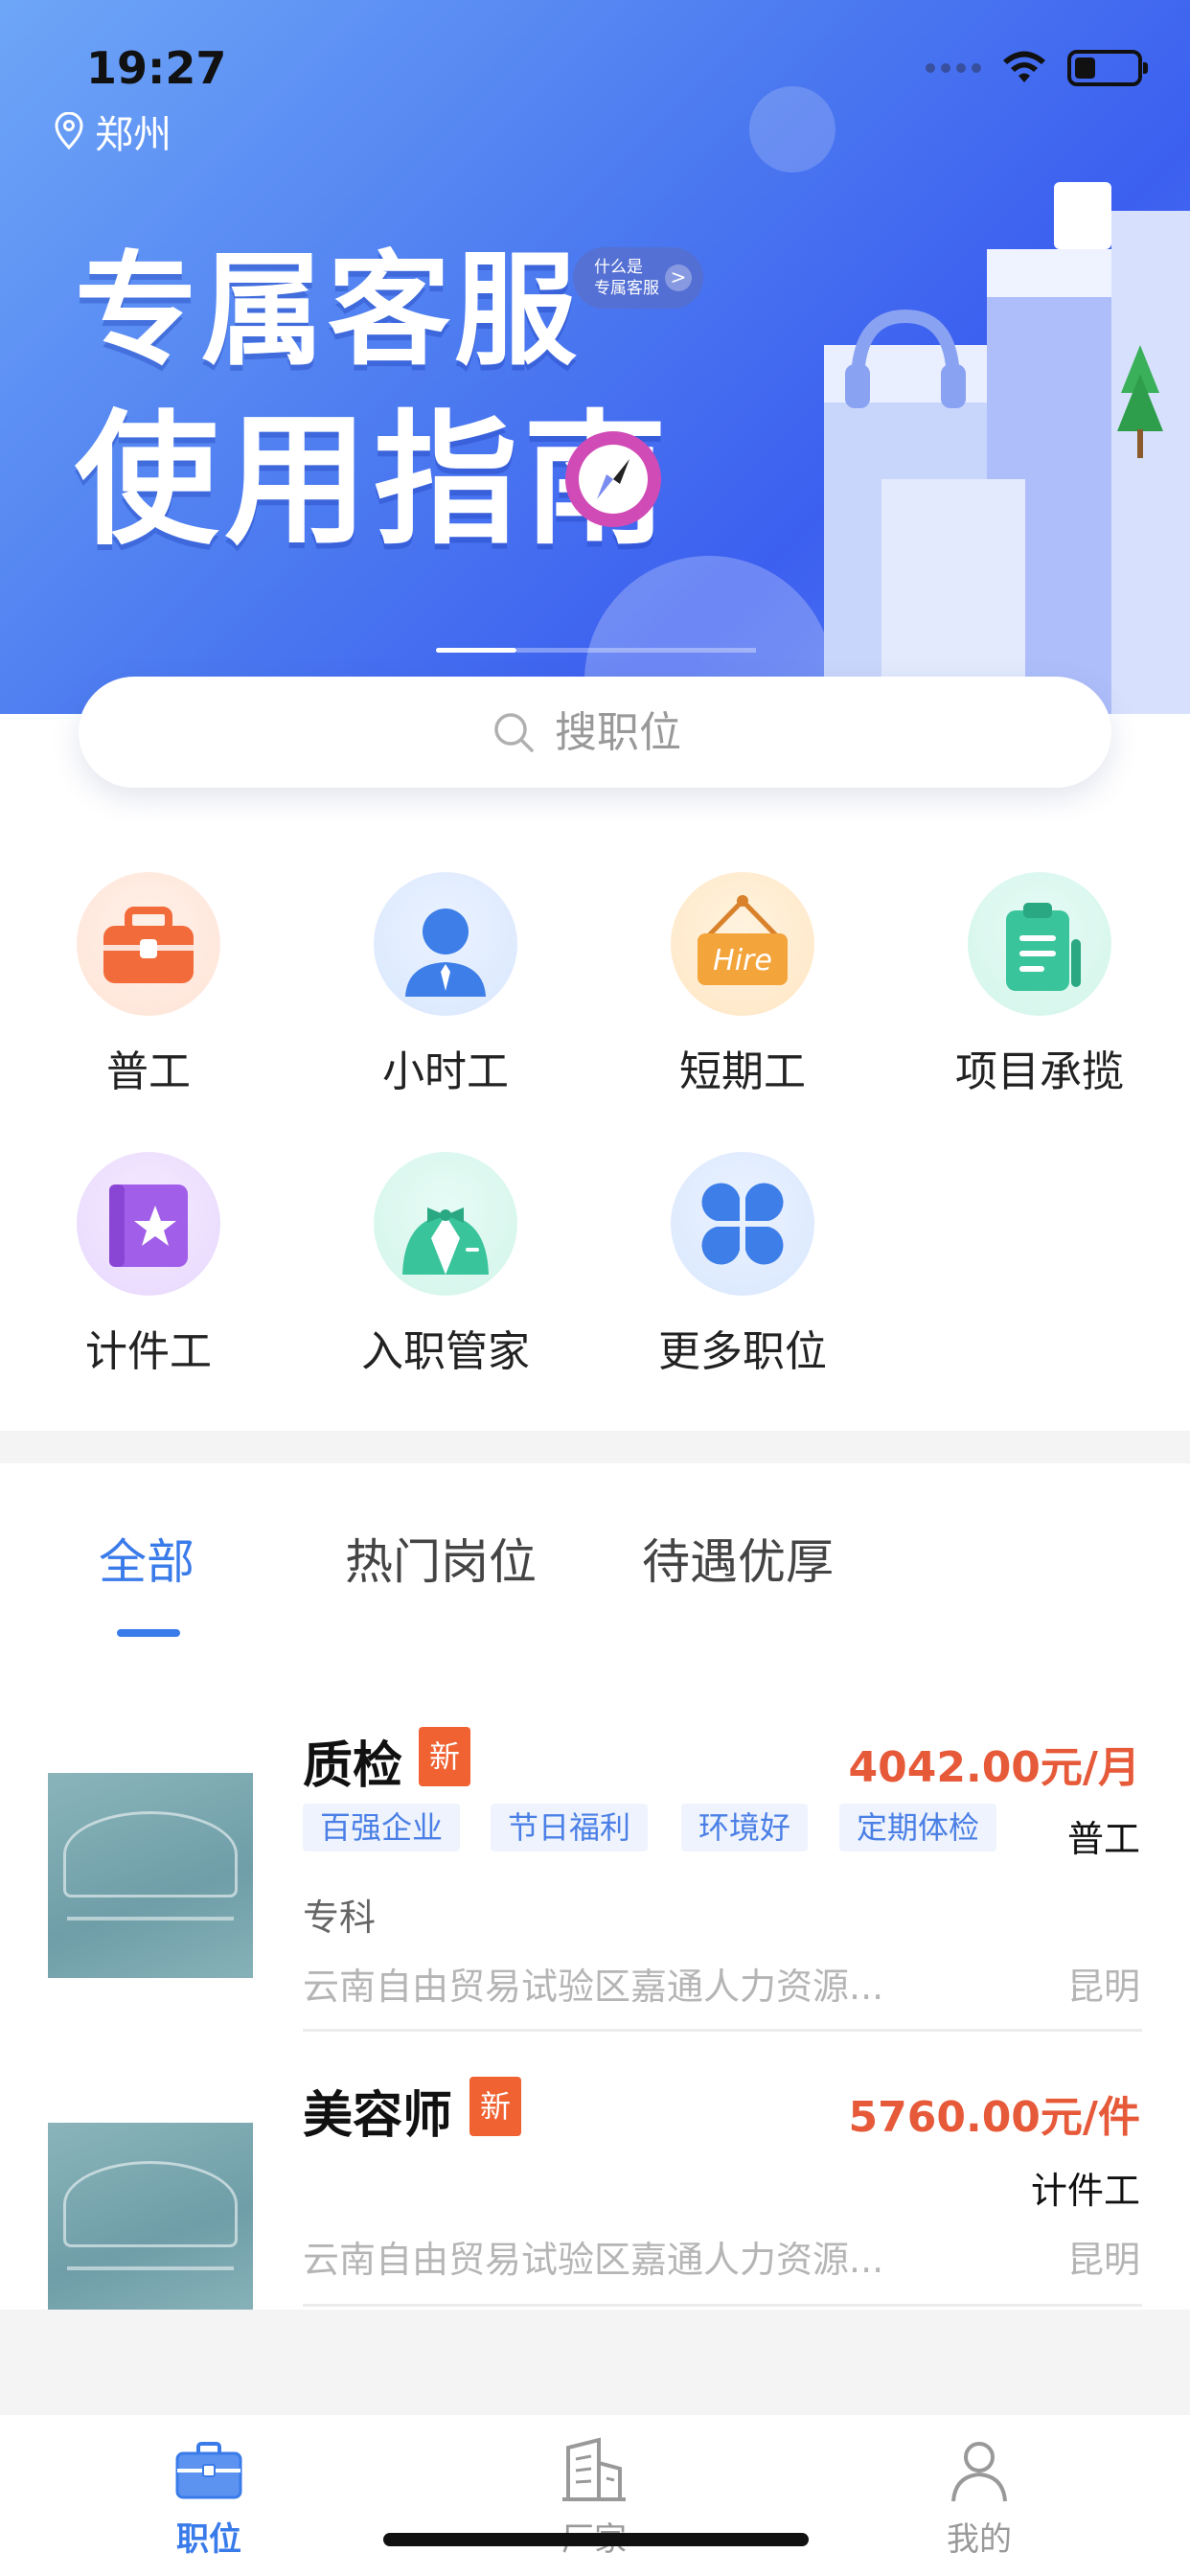 The image size is (1190, 2576). Describe the element at coordinates (594, 2469) in the screenshot. I see `building-icon` at that location.